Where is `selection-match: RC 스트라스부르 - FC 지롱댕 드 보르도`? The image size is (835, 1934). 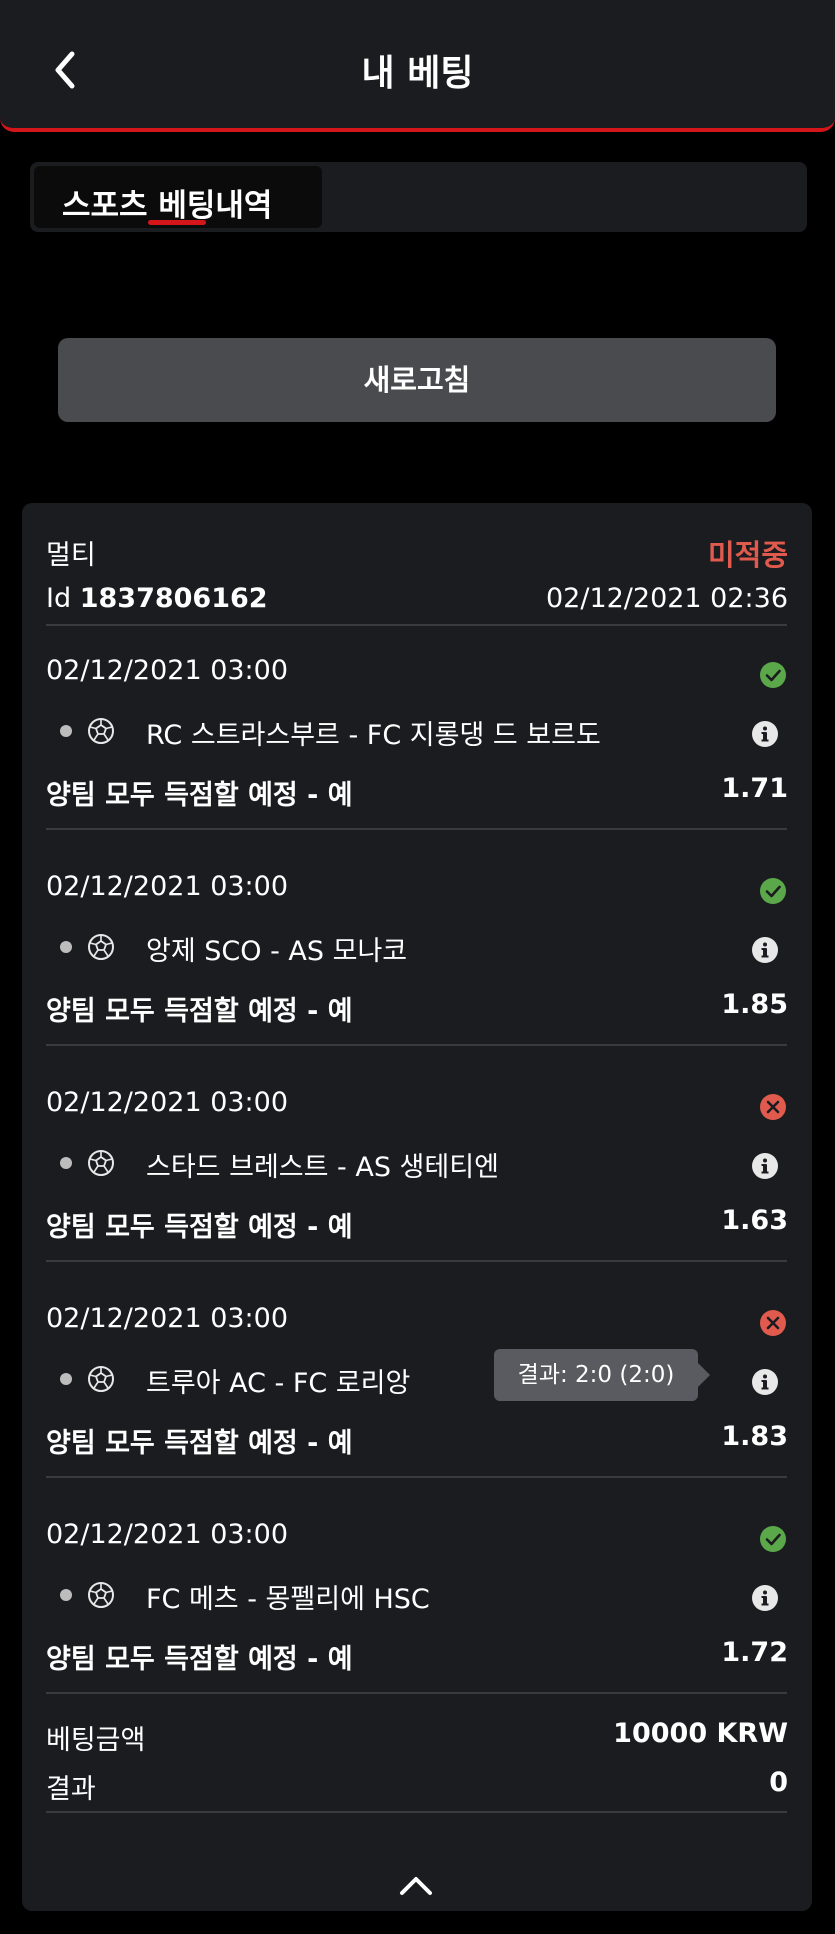
selection-match: RC 스트라스부르 - FC 지롱댕 드 보르도 is located at coordinates (373, 735).